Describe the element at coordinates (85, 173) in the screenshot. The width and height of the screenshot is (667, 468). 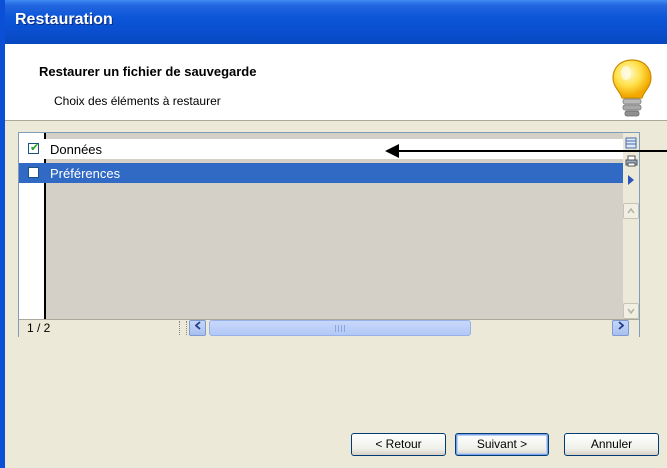
I see `list-item-label: Préférences` at that location.